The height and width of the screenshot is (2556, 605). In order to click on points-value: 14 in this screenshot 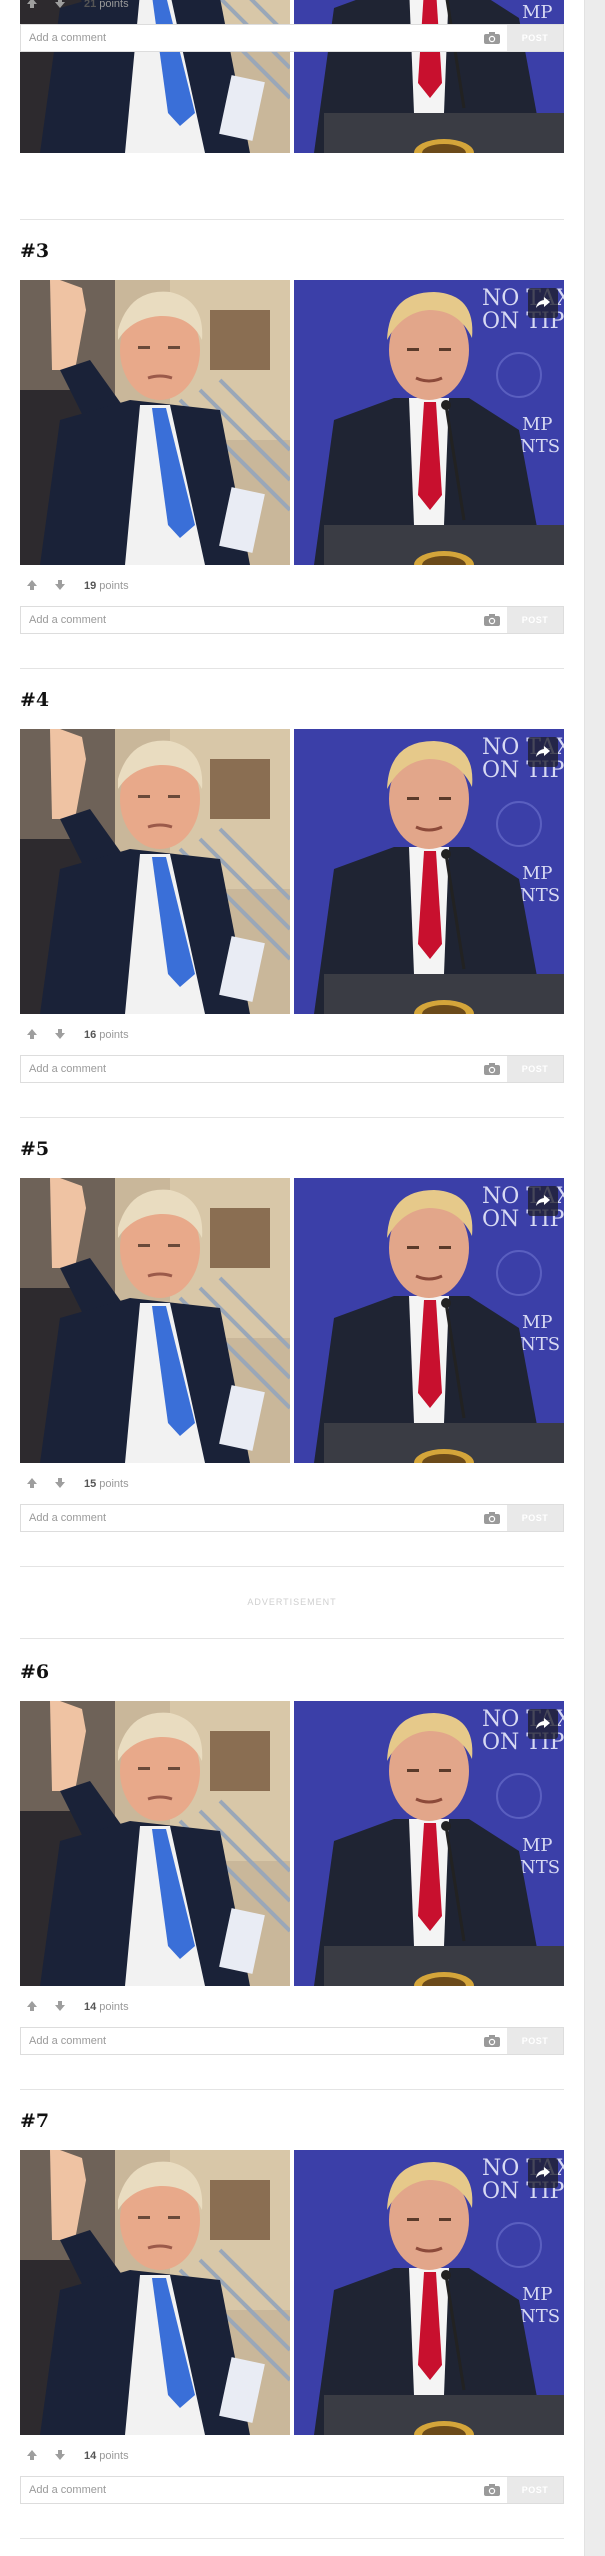, I will do `click(90, 2456)`.